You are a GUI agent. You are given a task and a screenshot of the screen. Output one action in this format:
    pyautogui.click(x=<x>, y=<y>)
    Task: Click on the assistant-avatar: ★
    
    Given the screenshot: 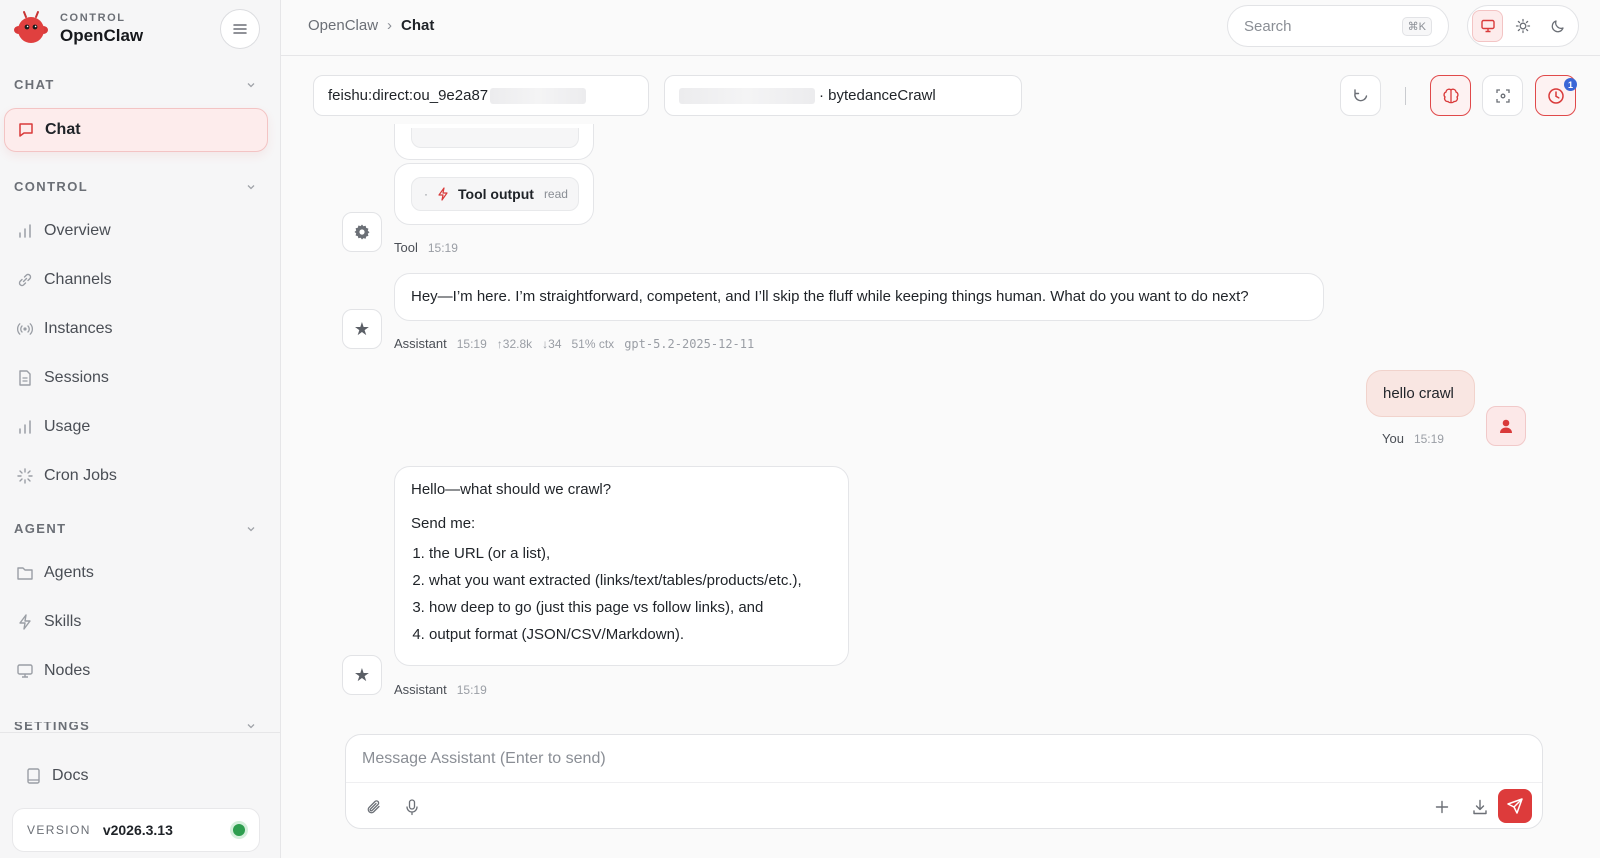 What is the action you would take?
    pyautogui.click(x=362, y=329)
    